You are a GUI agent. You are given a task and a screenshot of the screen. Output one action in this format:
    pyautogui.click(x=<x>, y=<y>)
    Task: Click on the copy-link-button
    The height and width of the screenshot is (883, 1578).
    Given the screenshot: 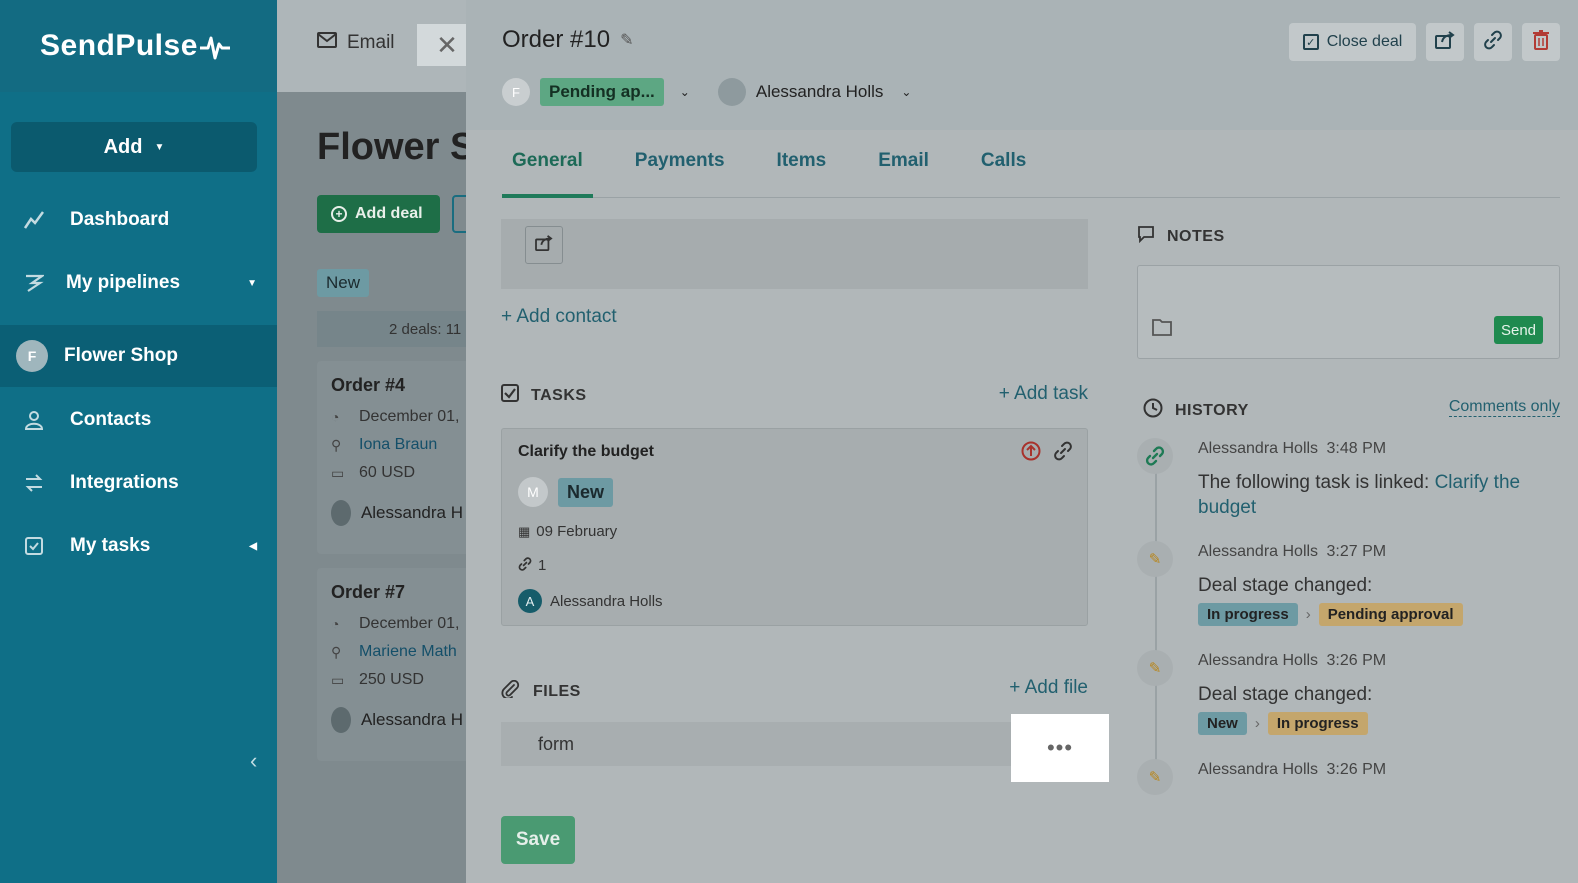 What is the action you would take?
    pyautogui.click(x=1493, y=42)
    